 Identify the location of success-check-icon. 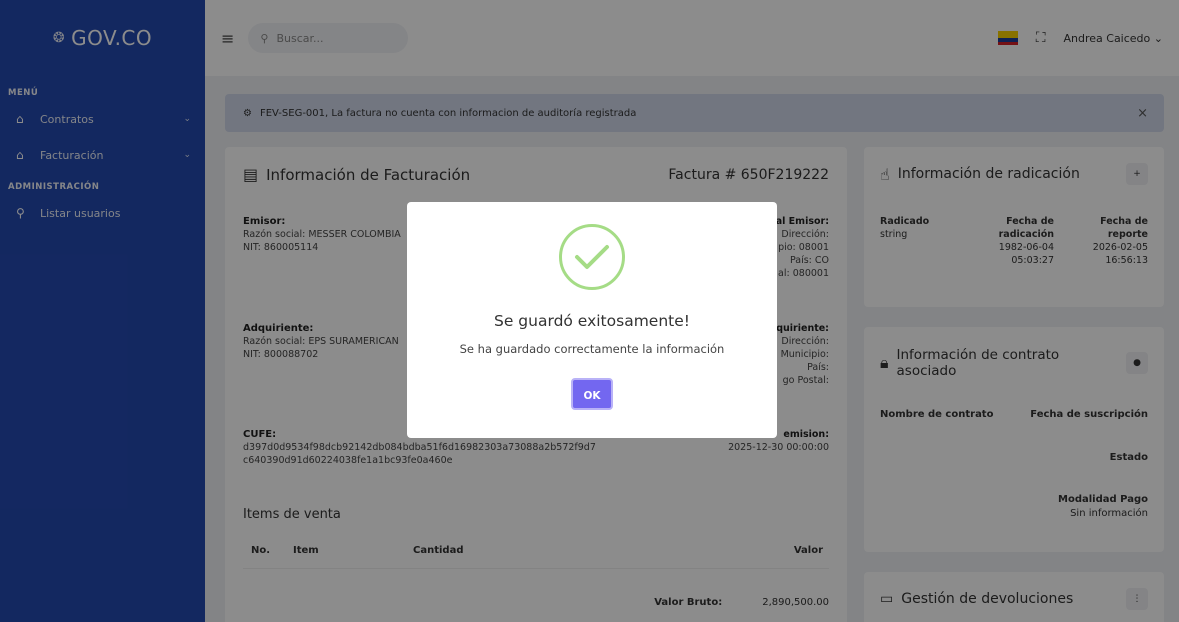
(592, 257).